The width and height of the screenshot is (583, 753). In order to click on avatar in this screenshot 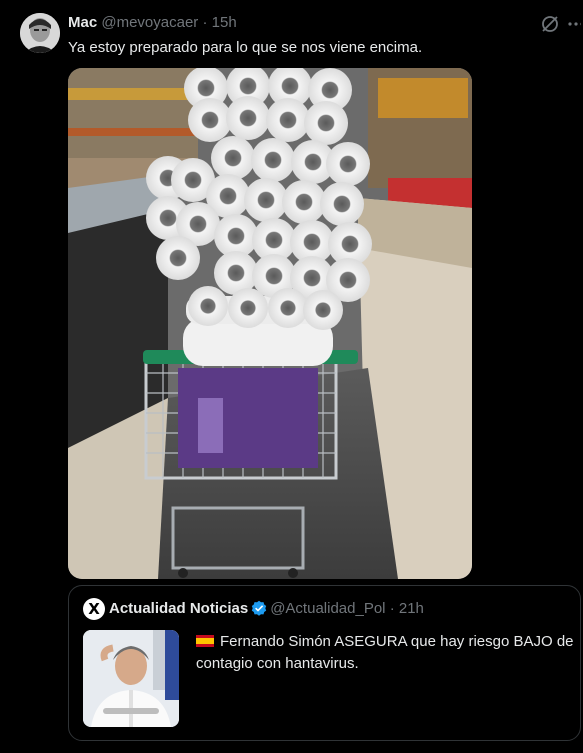, I will do `click(40, 33)`.